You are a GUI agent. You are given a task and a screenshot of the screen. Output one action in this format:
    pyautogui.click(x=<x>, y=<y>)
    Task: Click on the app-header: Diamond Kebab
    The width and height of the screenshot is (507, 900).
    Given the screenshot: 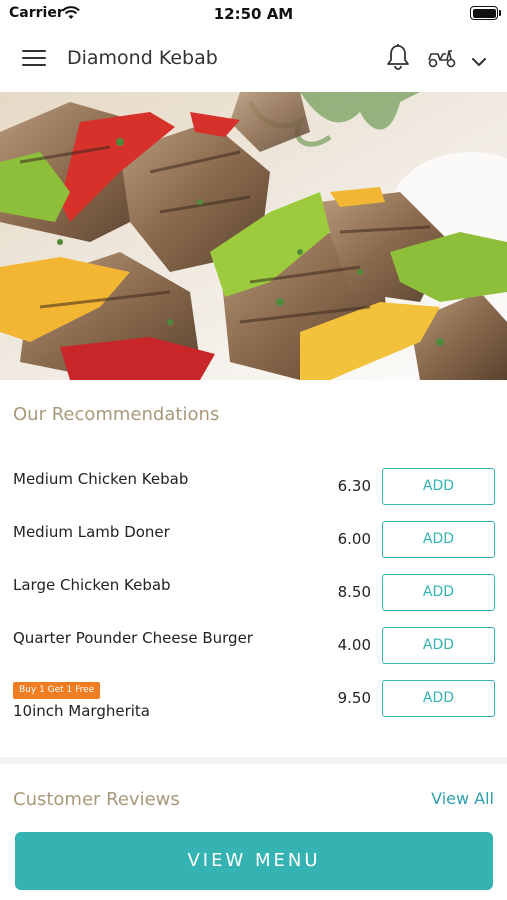 What is the action you would take?
    pyautogui.click(x=253, y=59)
    